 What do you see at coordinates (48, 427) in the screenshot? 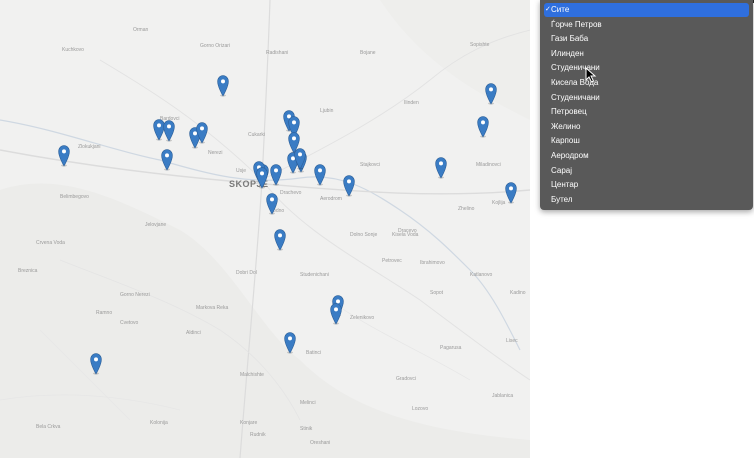
I see `place-label: Bela Crkva` at bounding box center [48, 427].